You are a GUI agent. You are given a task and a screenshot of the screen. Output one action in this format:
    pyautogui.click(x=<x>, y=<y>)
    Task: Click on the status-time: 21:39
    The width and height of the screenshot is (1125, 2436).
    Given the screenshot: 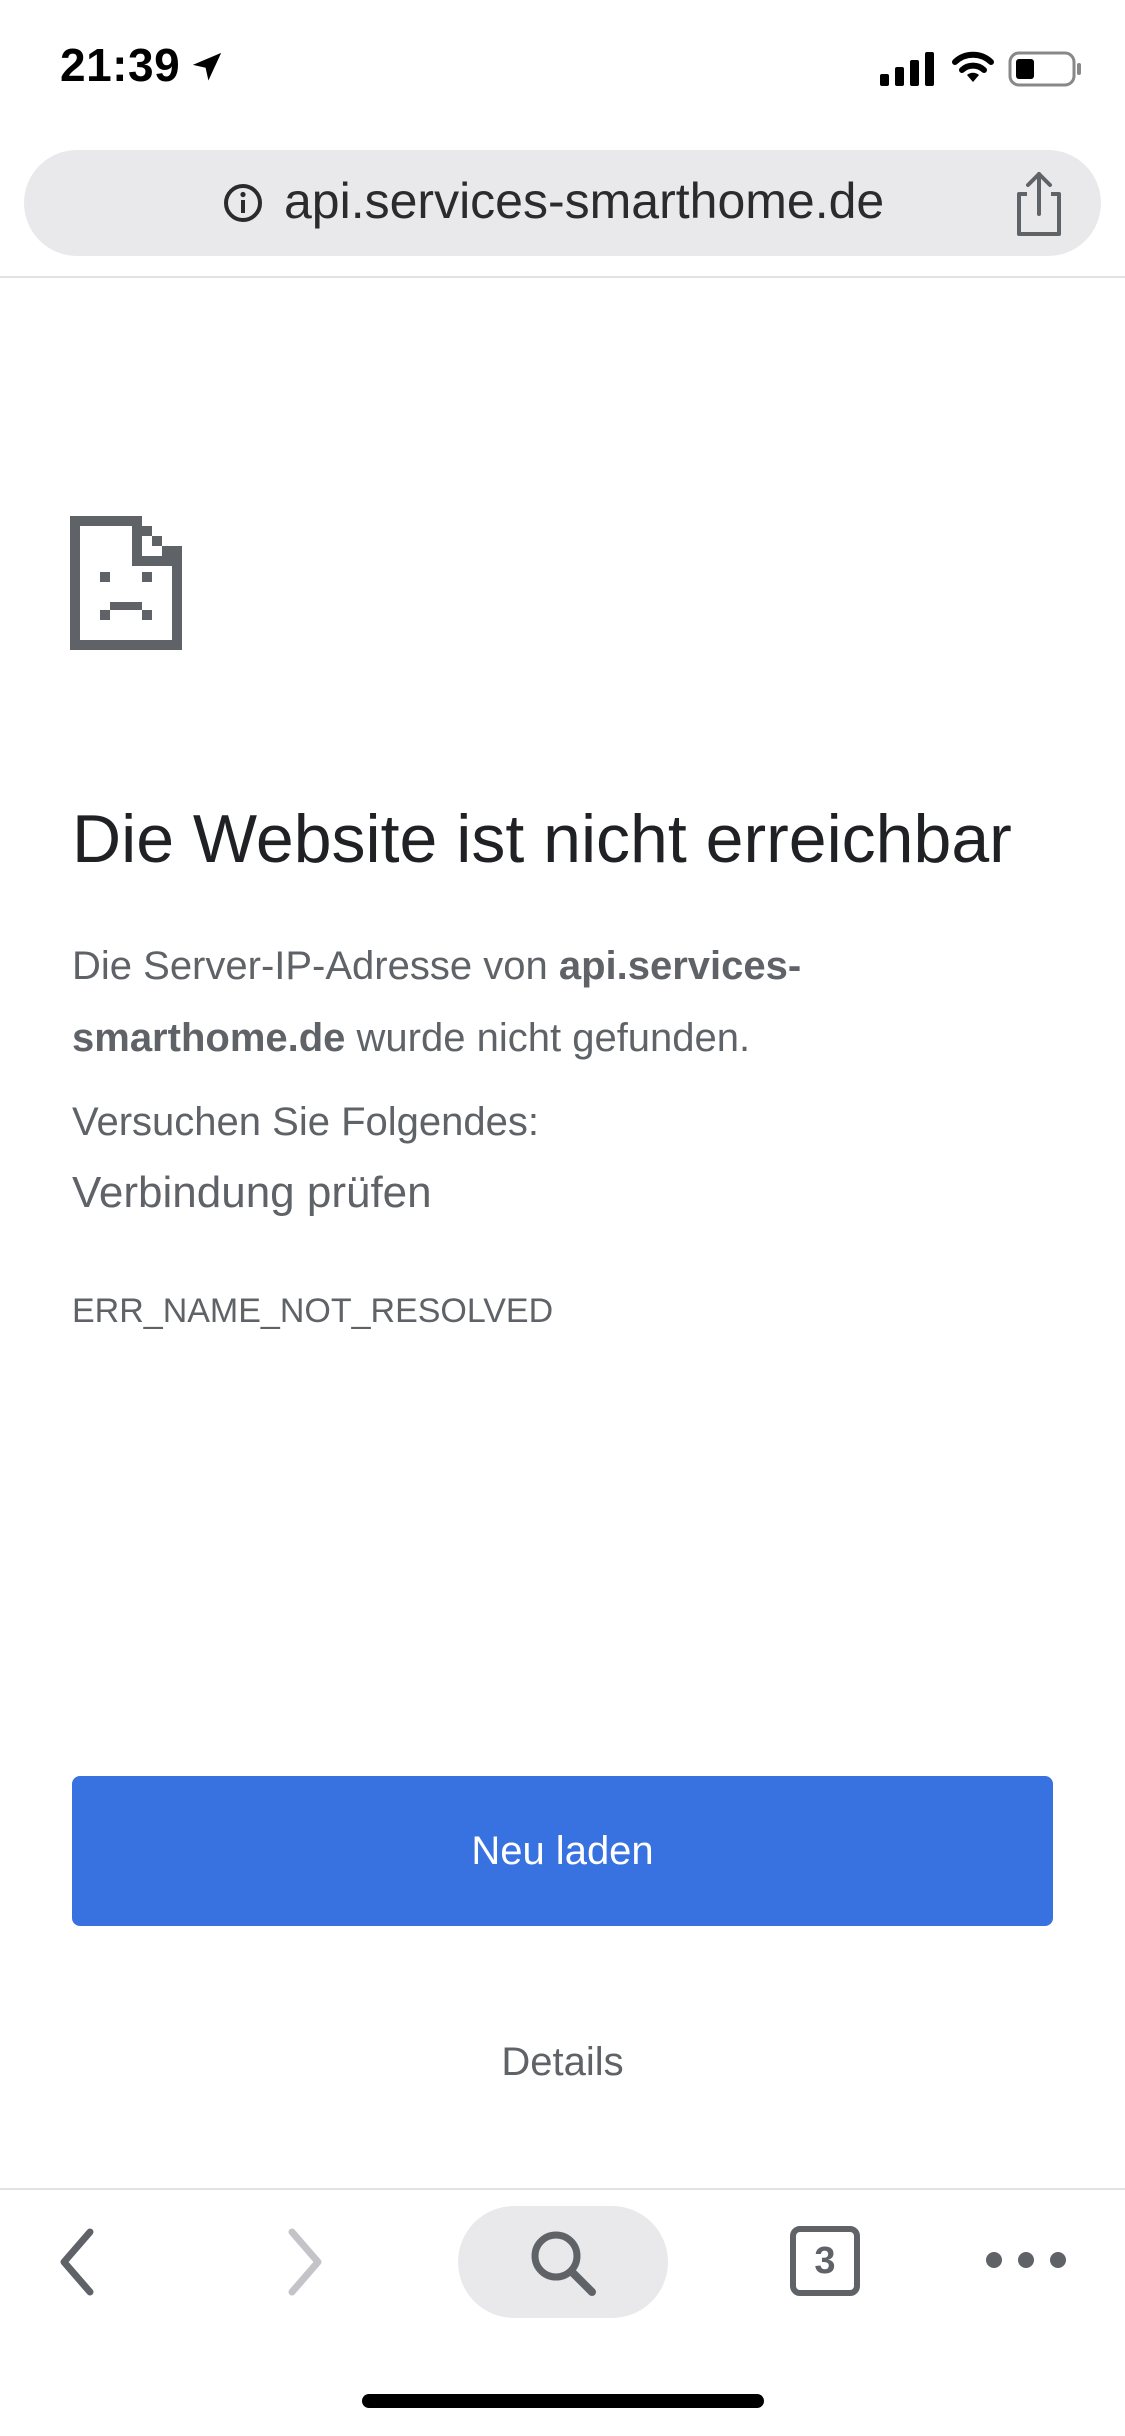 What is the action you would take?
    pyautogui.click(x=120, y=65)
    